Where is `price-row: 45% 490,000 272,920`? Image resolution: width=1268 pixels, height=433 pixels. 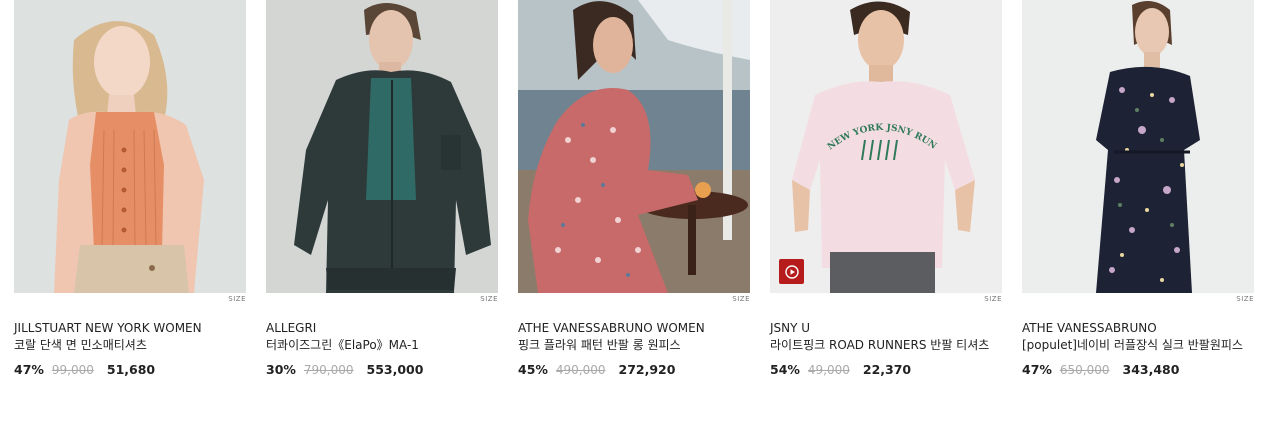
price-row: 45% 490,000 272,920 is located at coordinates (634, 369).